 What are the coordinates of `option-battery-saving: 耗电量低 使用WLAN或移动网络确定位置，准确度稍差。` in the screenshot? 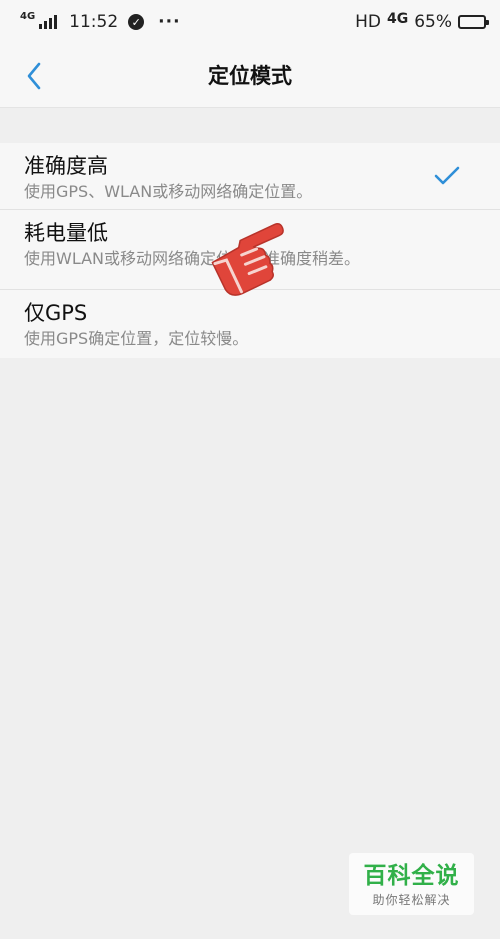 It's located at (250, 250).